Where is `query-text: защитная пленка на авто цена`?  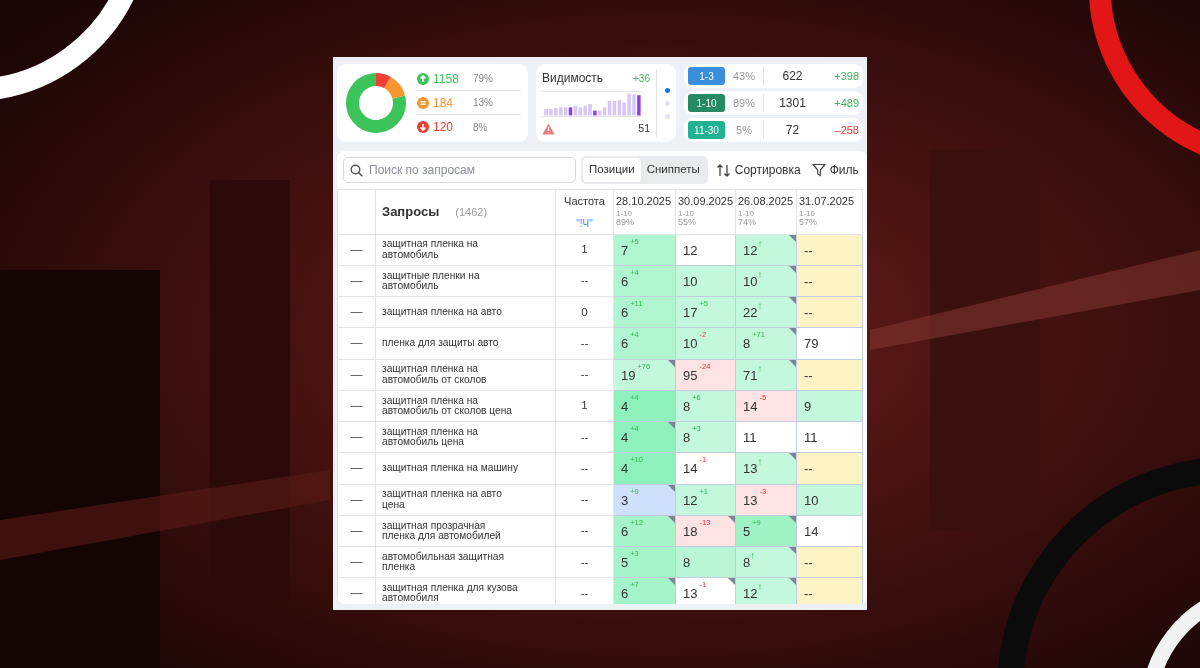 query-text: защитная пленка на авто цена is located at coordinates (465, 500).